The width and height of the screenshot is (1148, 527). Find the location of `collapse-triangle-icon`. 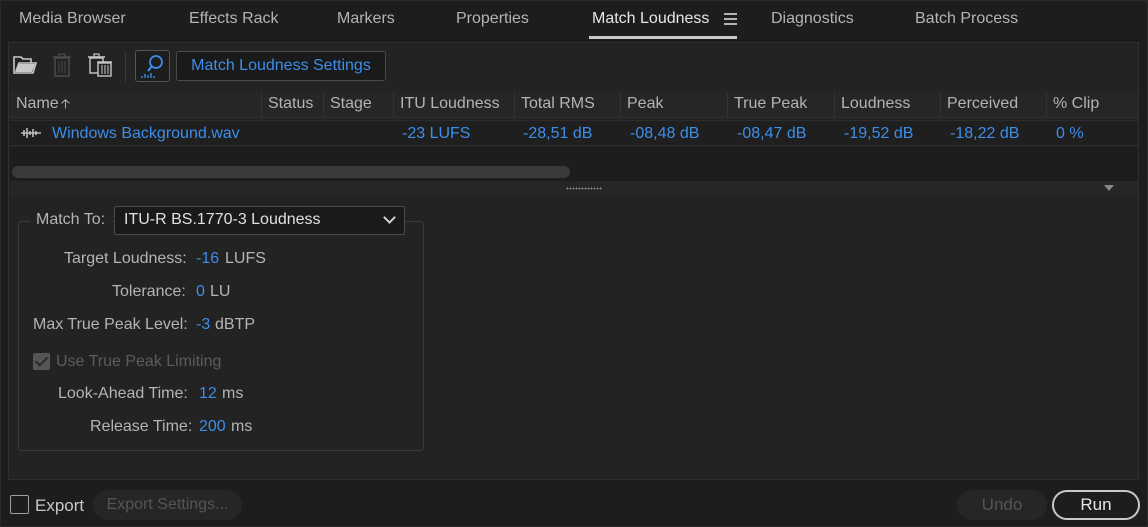

collapse-triangle-icon is located at coordinates (1109, 188).